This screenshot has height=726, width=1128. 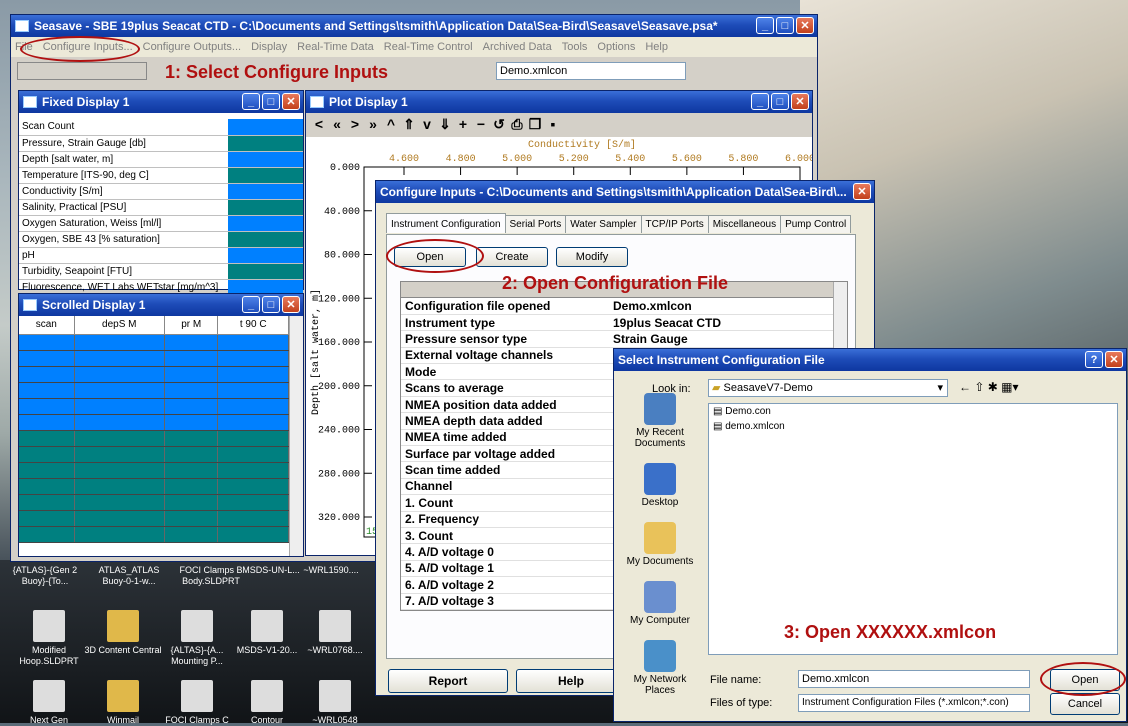 I want to click on fixed-value, so click(x=265, y=127).